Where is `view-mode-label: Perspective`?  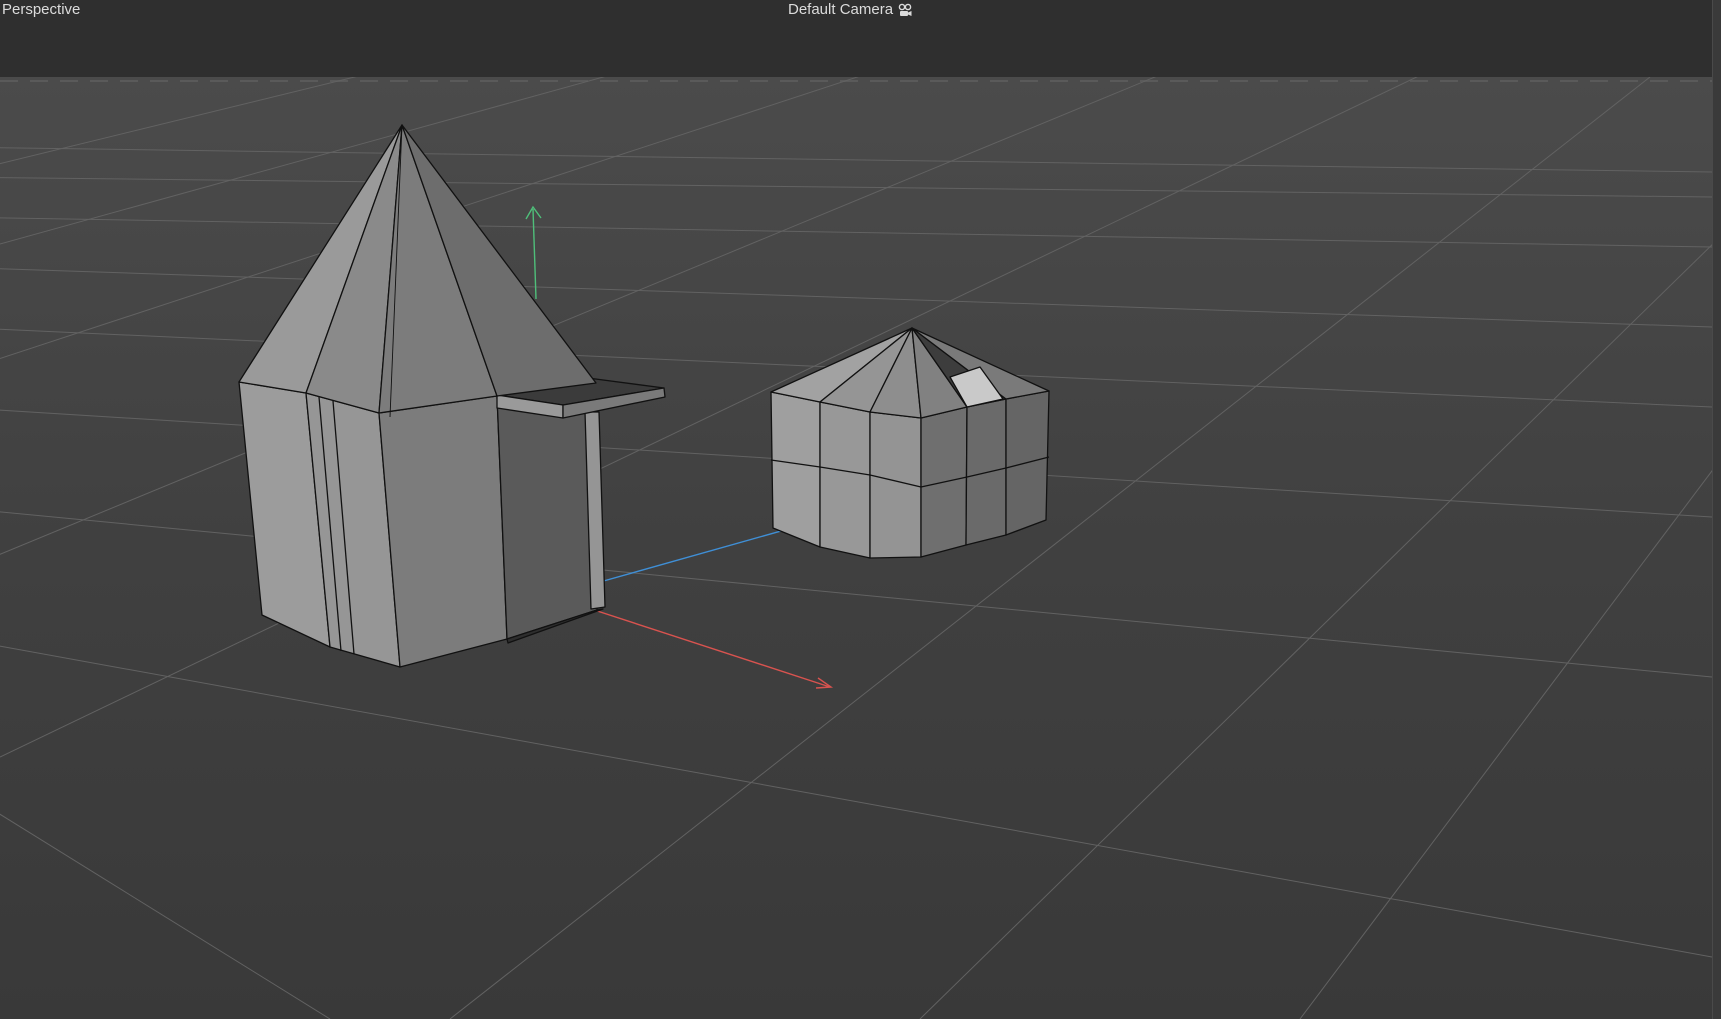 view-mode-label: Perspective is located at coordinates (41, 10).